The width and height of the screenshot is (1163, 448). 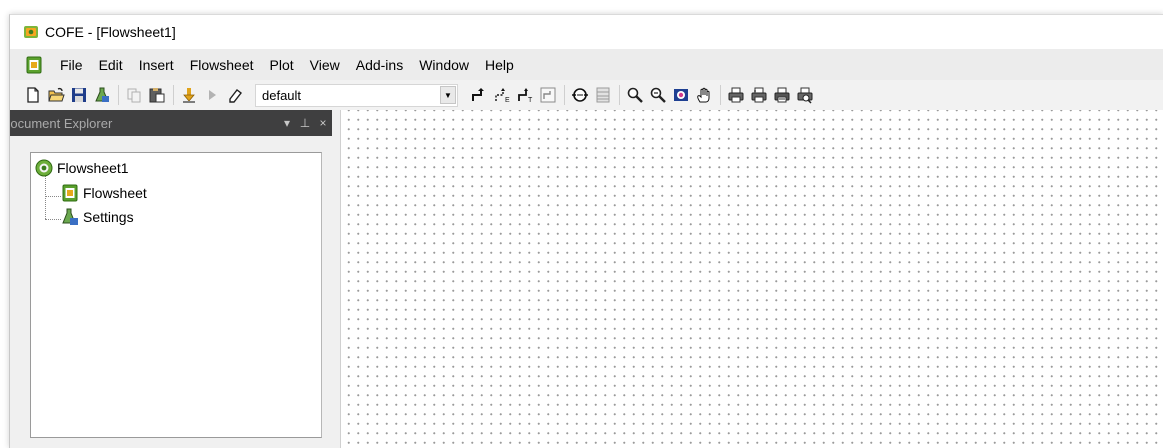 I want to click on flowsheet-icon, so click(x=70, y=193).